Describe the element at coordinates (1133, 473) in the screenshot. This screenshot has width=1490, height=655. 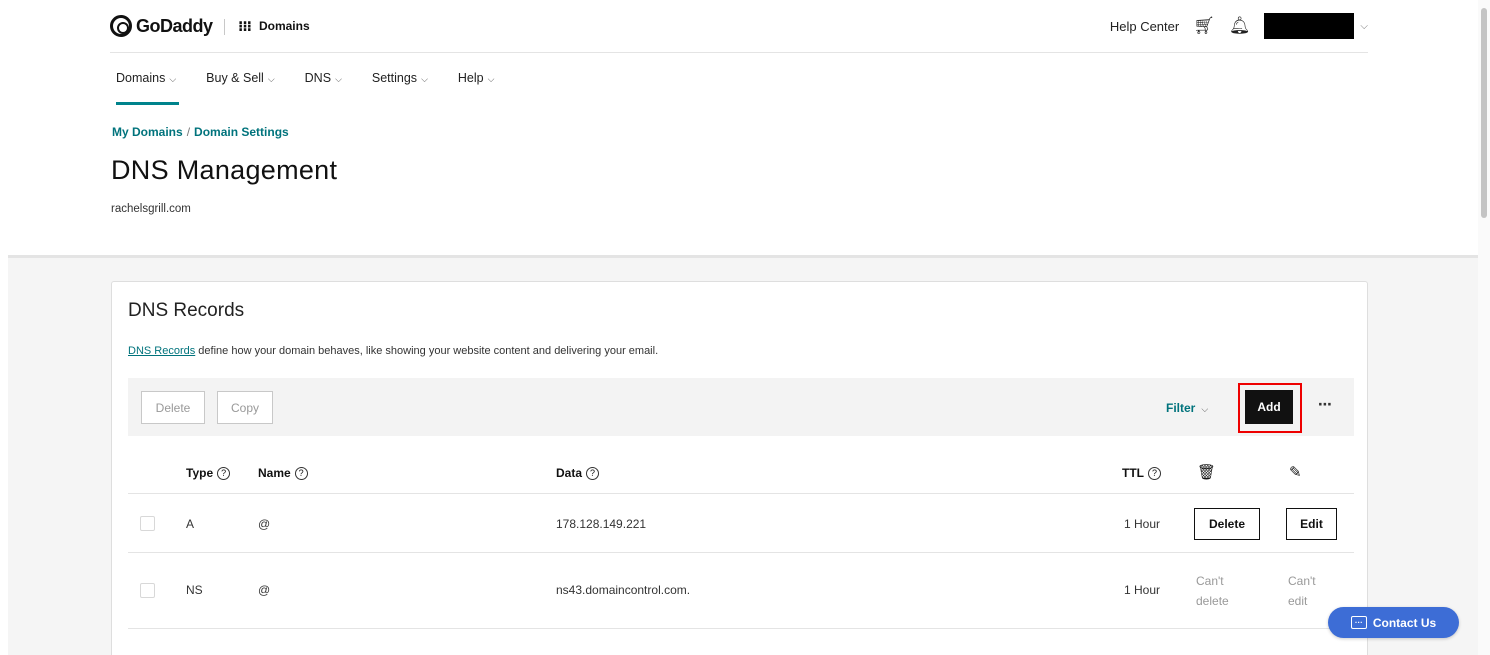
I see `column-label: TTL` at that location.